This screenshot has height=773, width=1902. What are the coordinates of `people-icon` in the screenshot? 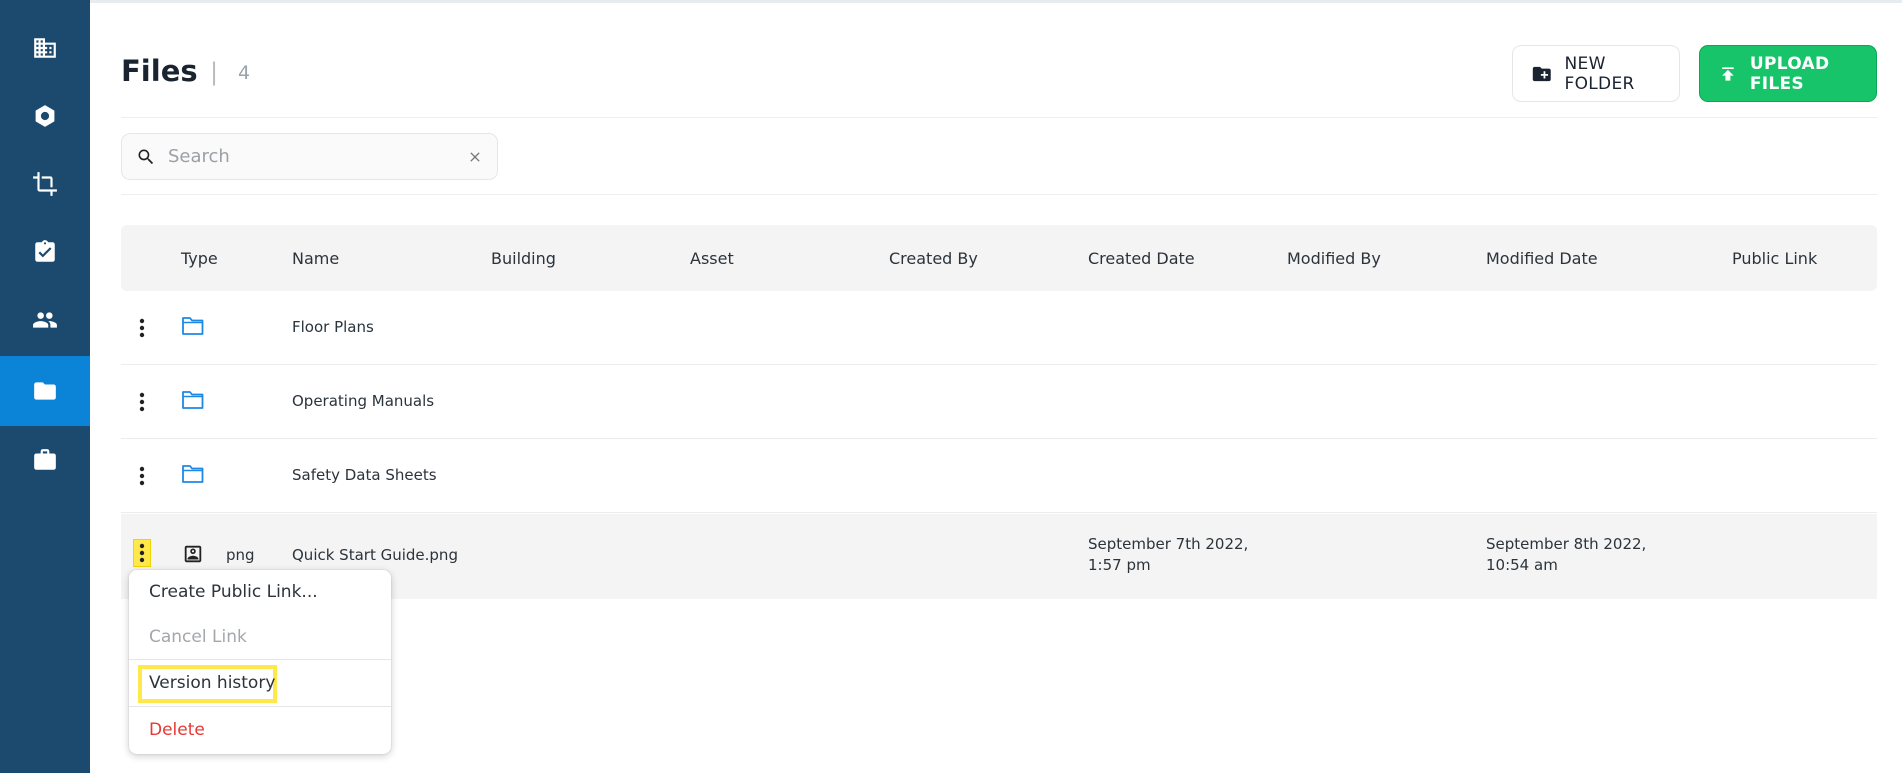 It's located at (45, 320).